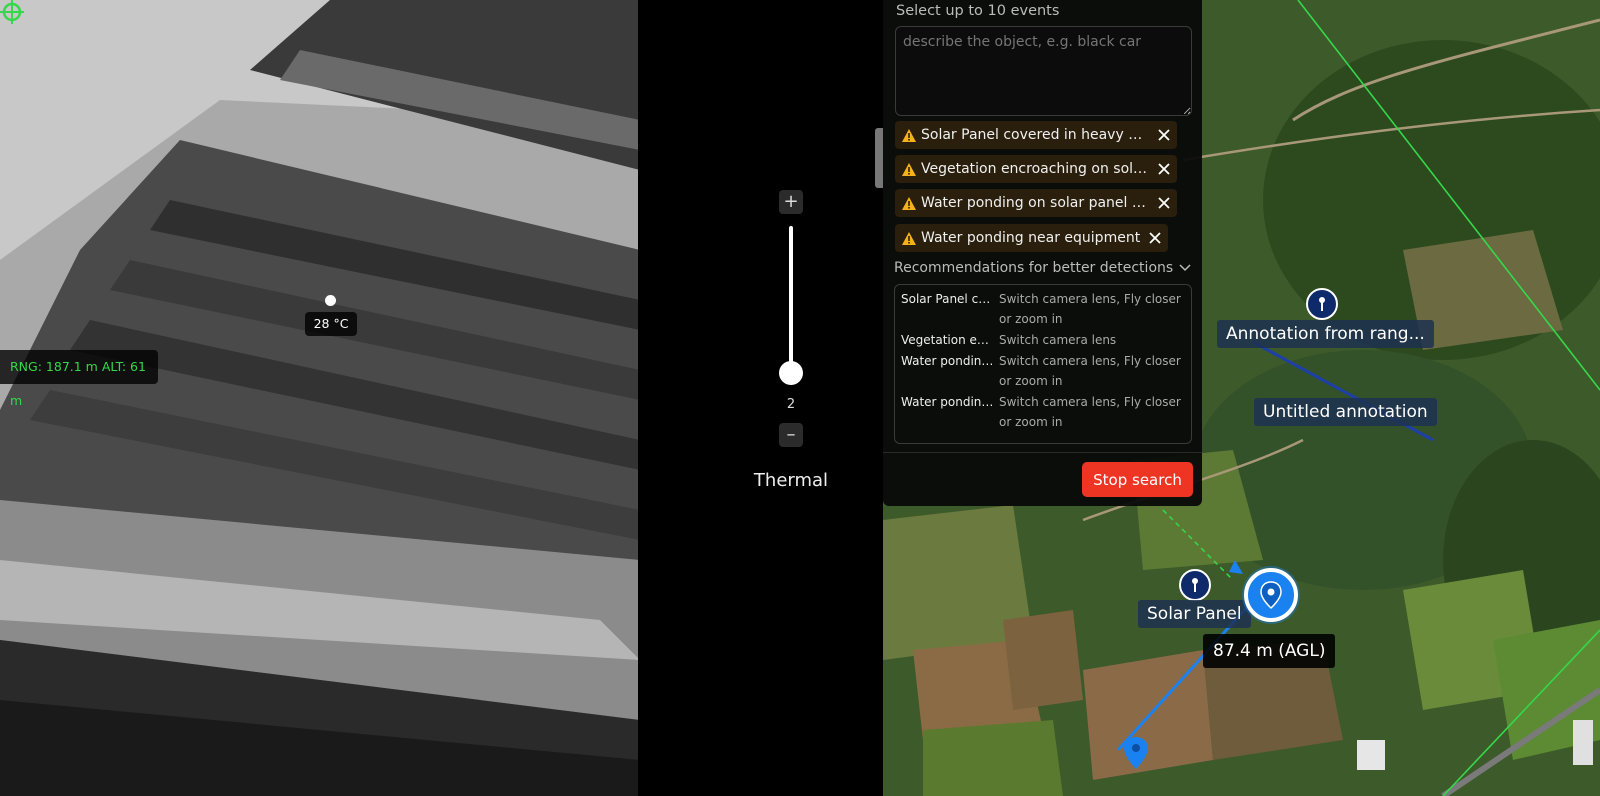  What do you see at coordinates (1137, 479) in the screenshot?
I see `stop-search-button: Stop search` at bounding box center [1137, 479].